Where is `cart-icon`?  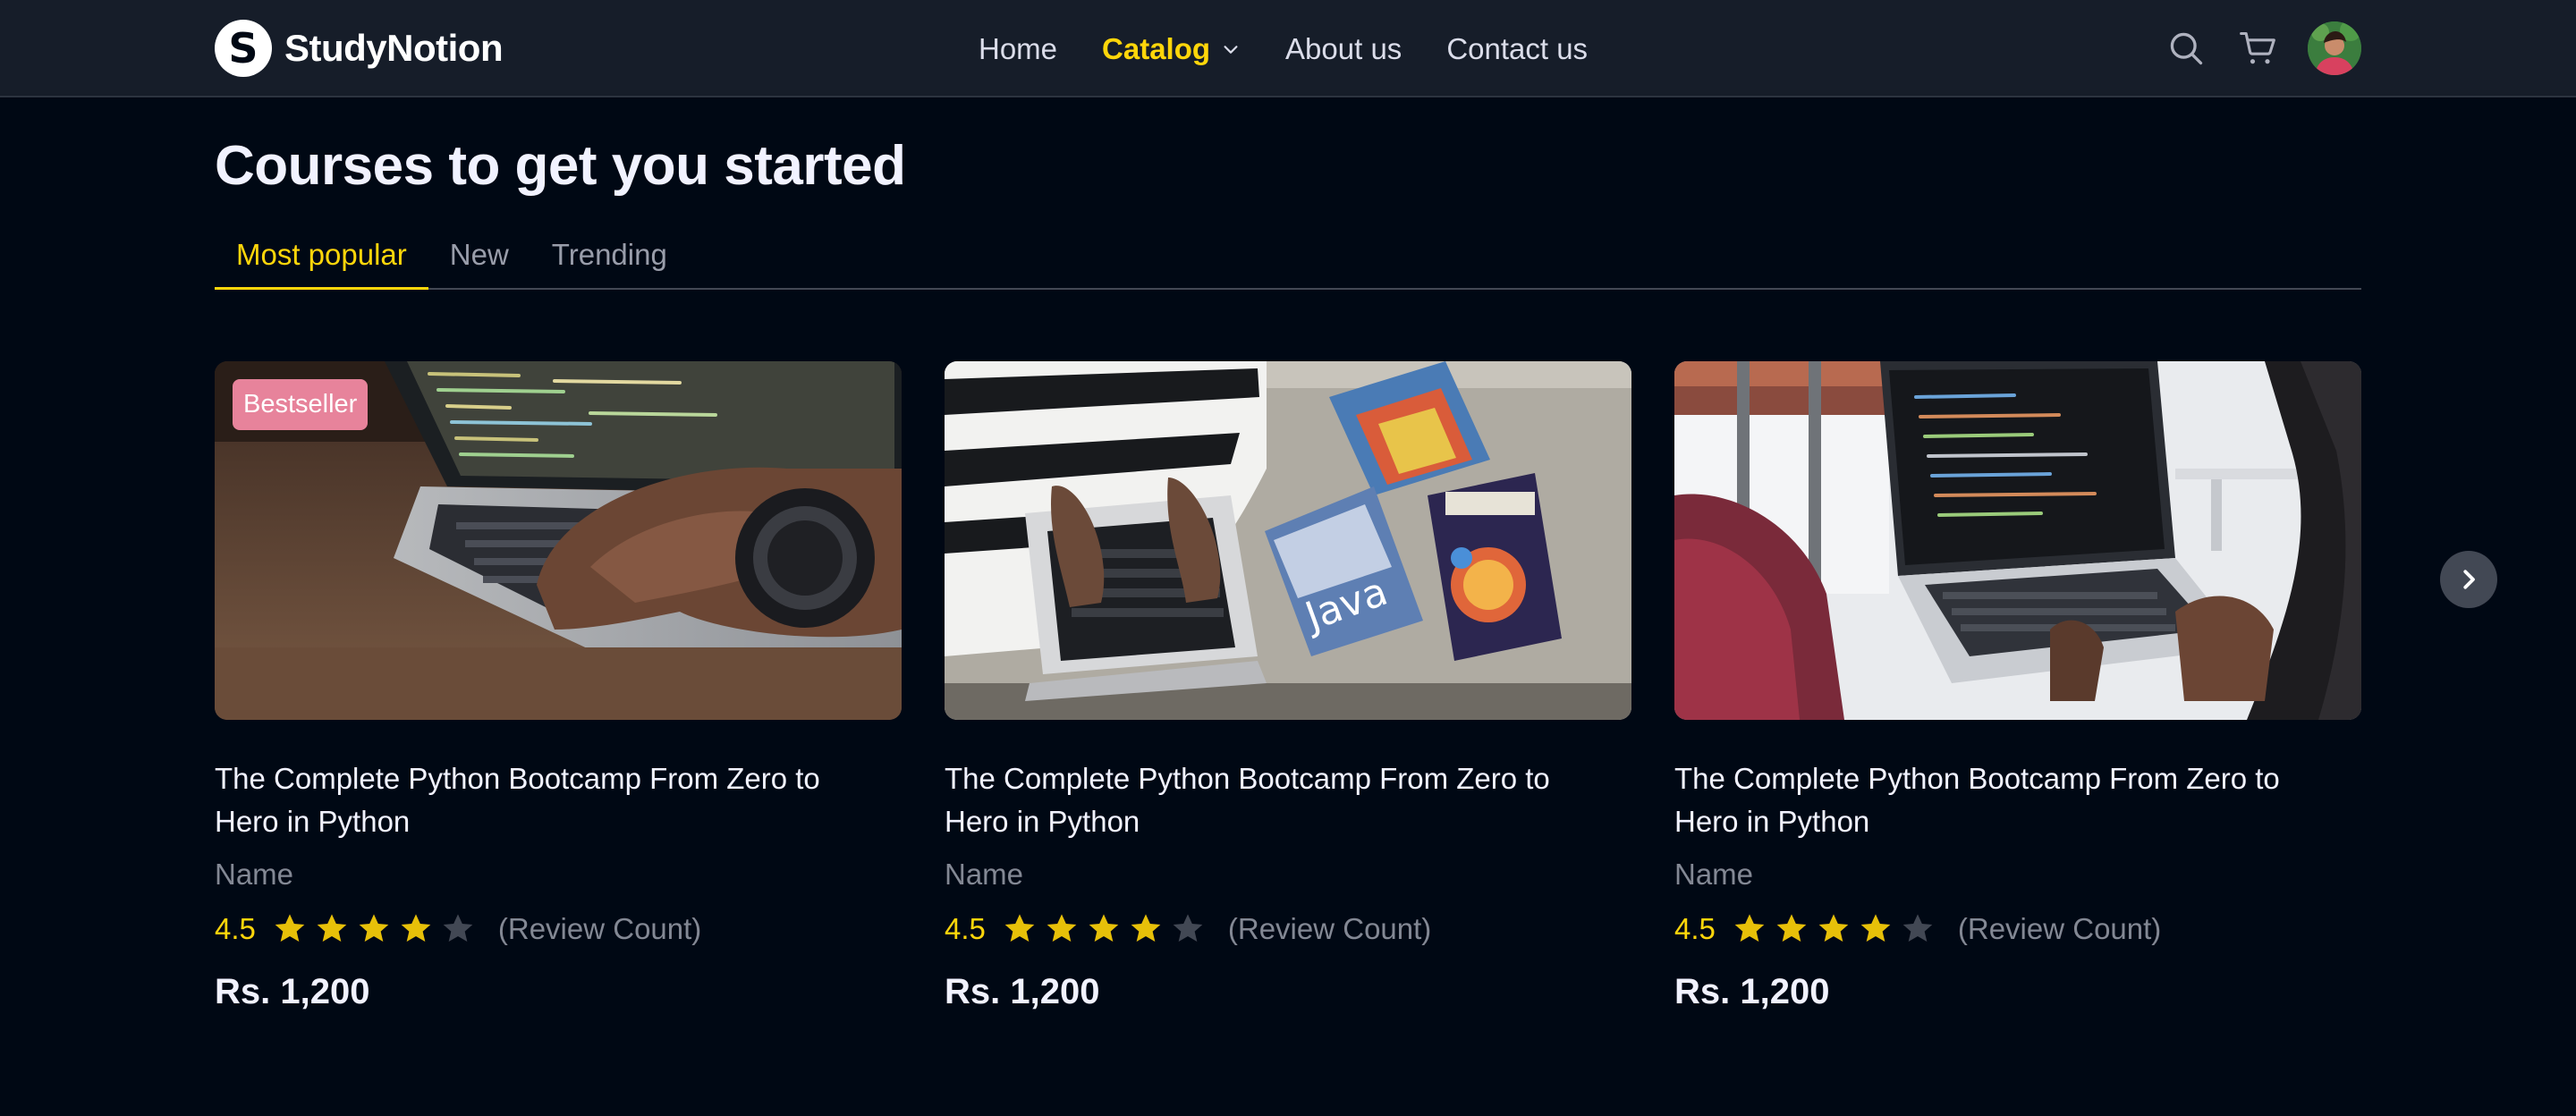 cart-icon is located at coordinates (2257, 47).